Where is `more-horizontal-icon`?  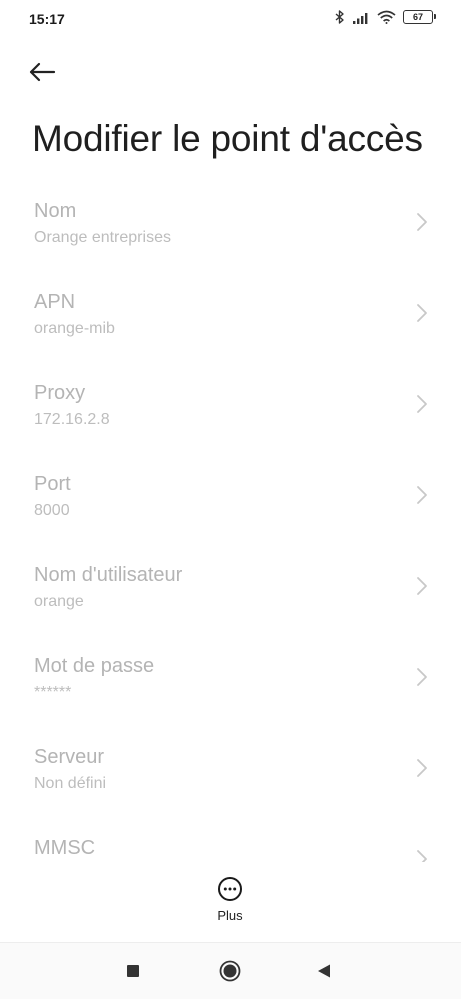
more-horizontal-icon is located at coordinates (230, 889).